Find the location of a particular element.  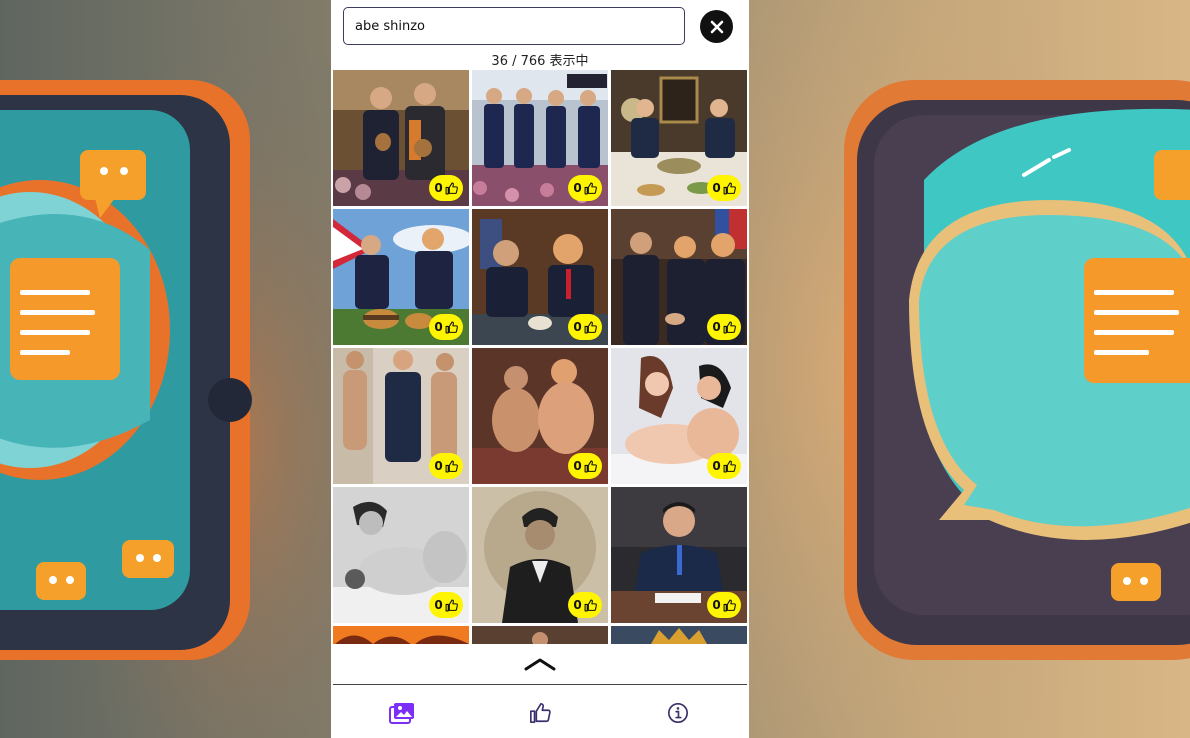

nav-divider is located at coordinates (540, 684).